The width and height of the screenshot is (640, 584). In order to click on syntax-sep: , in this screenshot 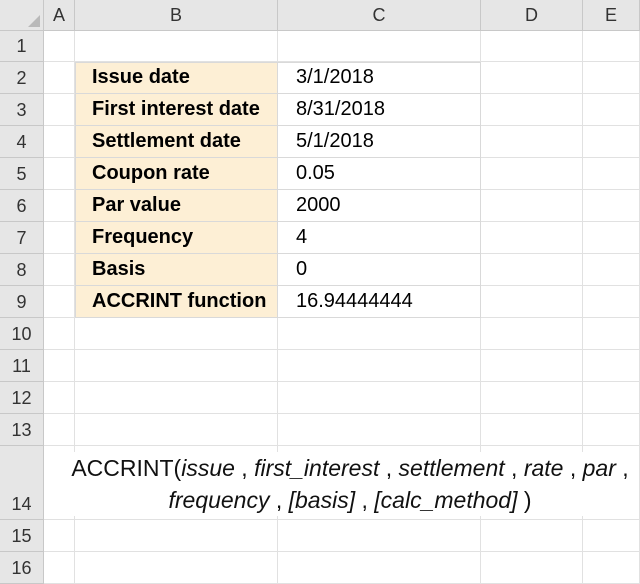, I will do `click(573, 468)`.